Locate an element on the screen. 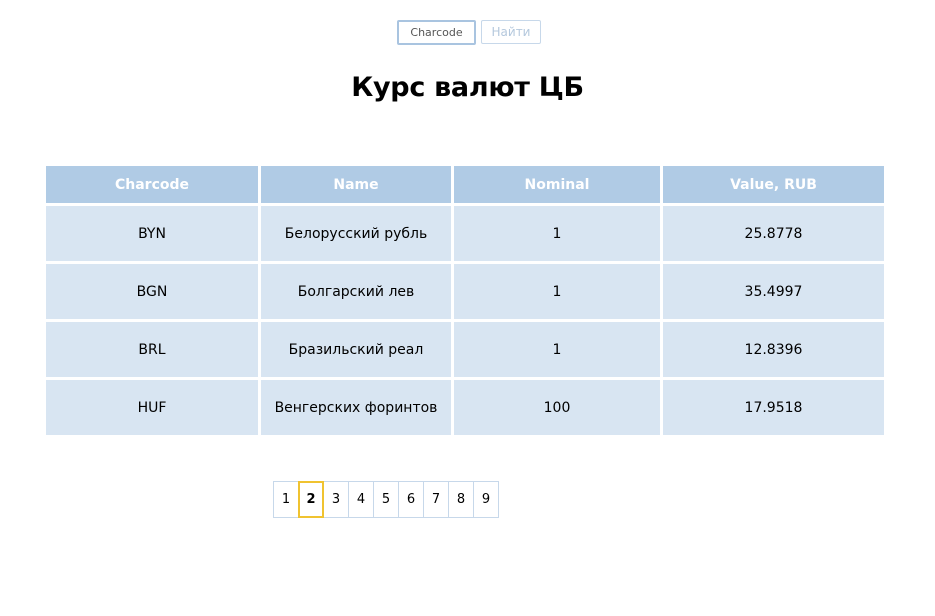 This screenshot has width=935, height=616. page-link-8: 8 is located at coordinates (461, 499).